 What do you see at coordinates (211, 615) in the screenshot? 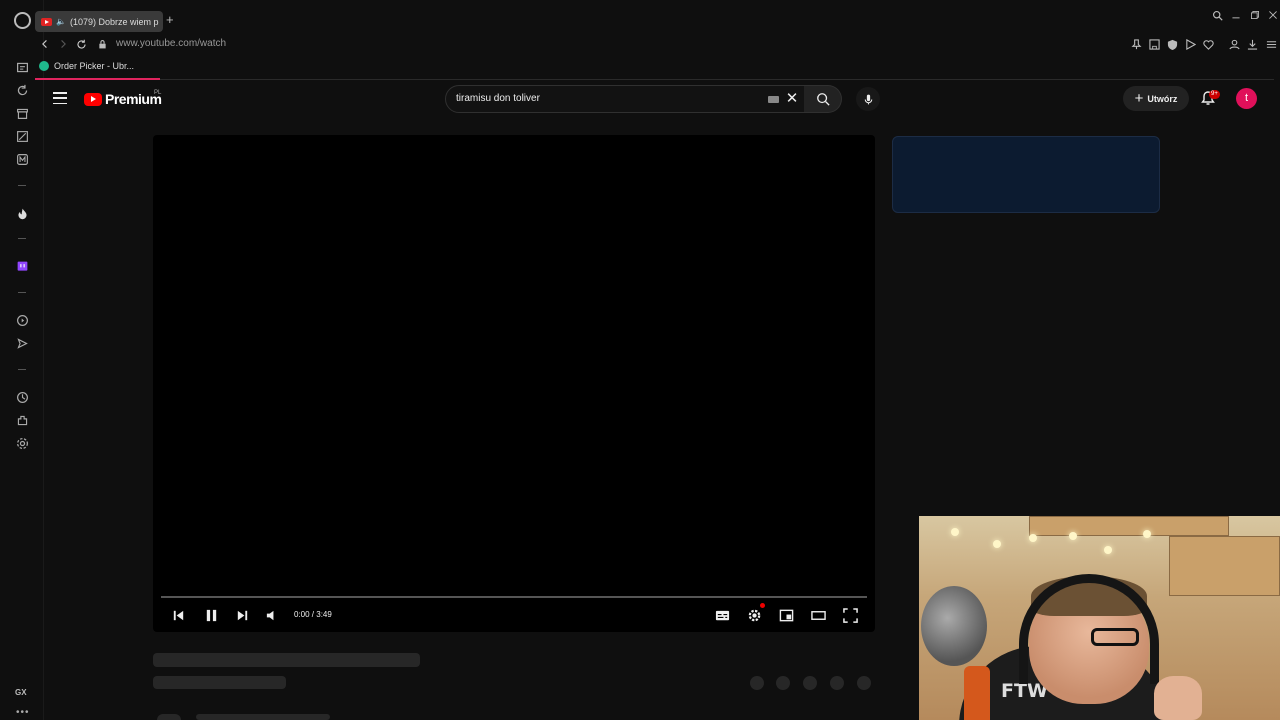
I see `pause-icon` at bounding box center [211, 615].